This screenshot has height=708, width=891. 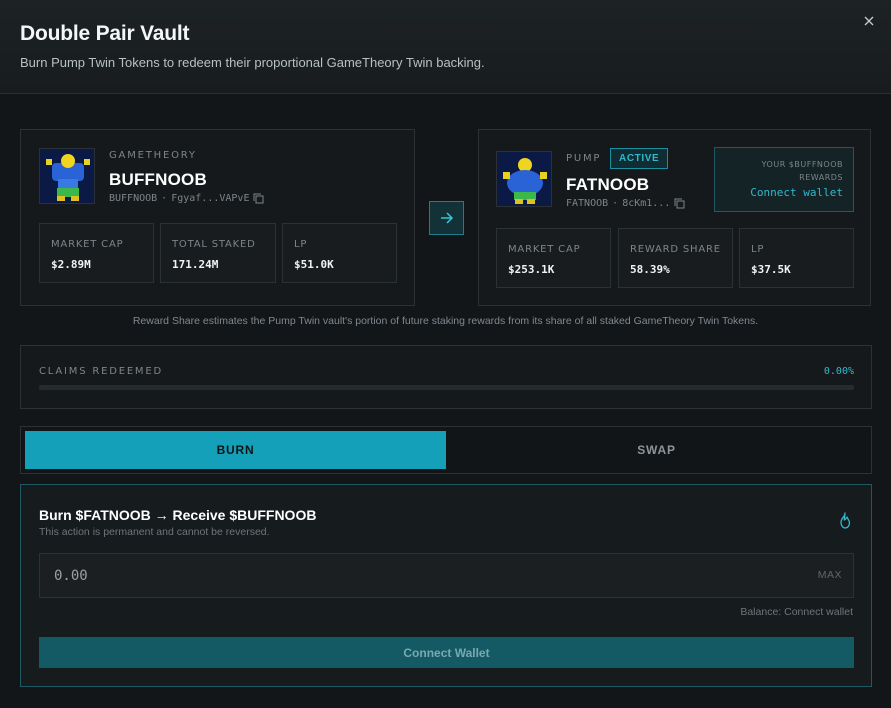 What do you see at coordinates (656, 450) in the screenshot?
I see `tab-swap: SWAP` at bounding box center [656, 450].